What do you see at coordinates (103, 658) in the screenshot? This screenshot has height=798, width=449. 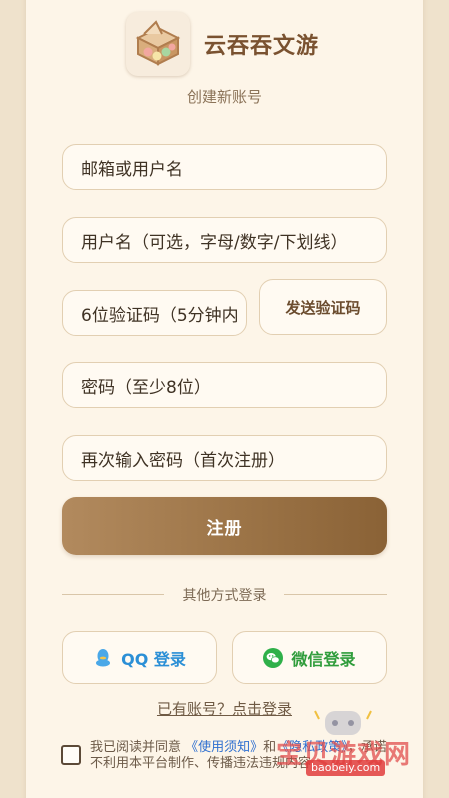 I see `qq-penguin-icon` at bounding box center [103, 658].